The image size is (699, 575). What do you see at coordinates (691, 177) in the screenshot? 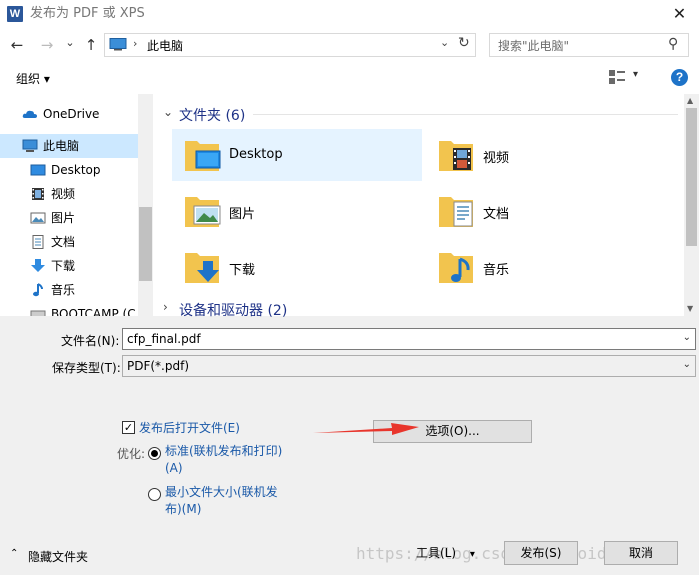
I see `file-list-scroll-thumb` at bounding box center [691, 177].